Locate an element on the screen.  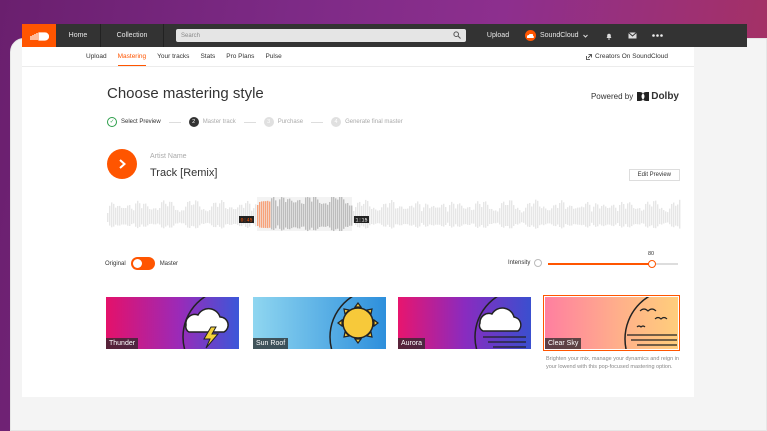
subnav-stats: Stats is located at coordinates (207, 56).